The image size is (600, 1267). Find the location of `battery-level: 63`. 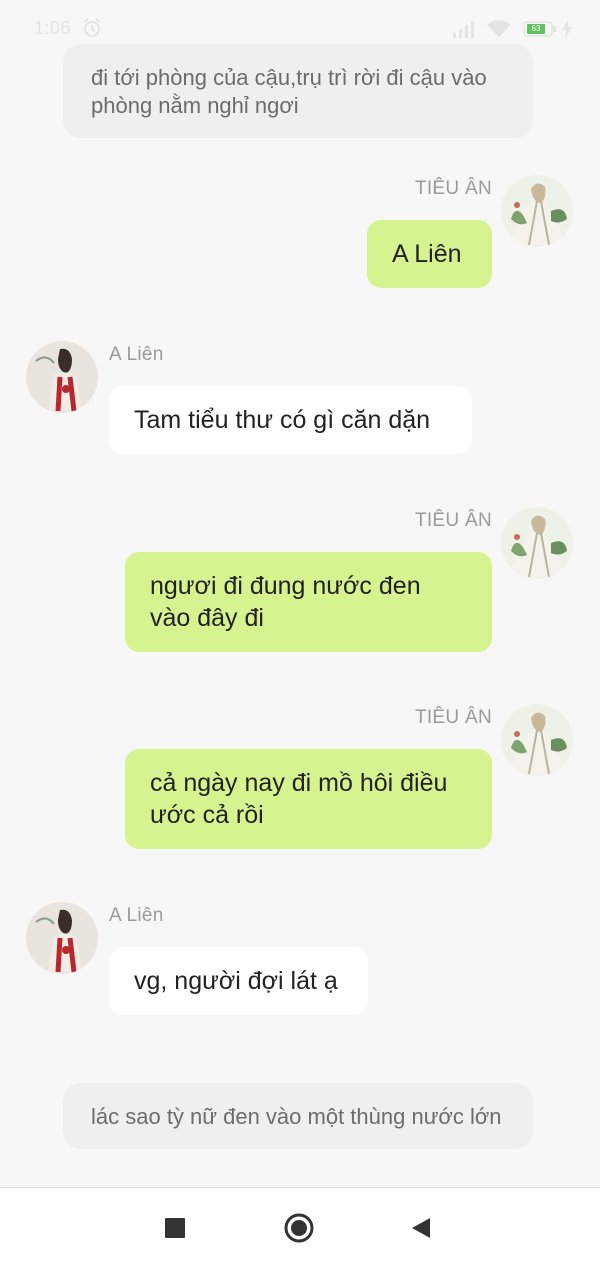

battery-level: 63 is located at coordinates (536, 29).